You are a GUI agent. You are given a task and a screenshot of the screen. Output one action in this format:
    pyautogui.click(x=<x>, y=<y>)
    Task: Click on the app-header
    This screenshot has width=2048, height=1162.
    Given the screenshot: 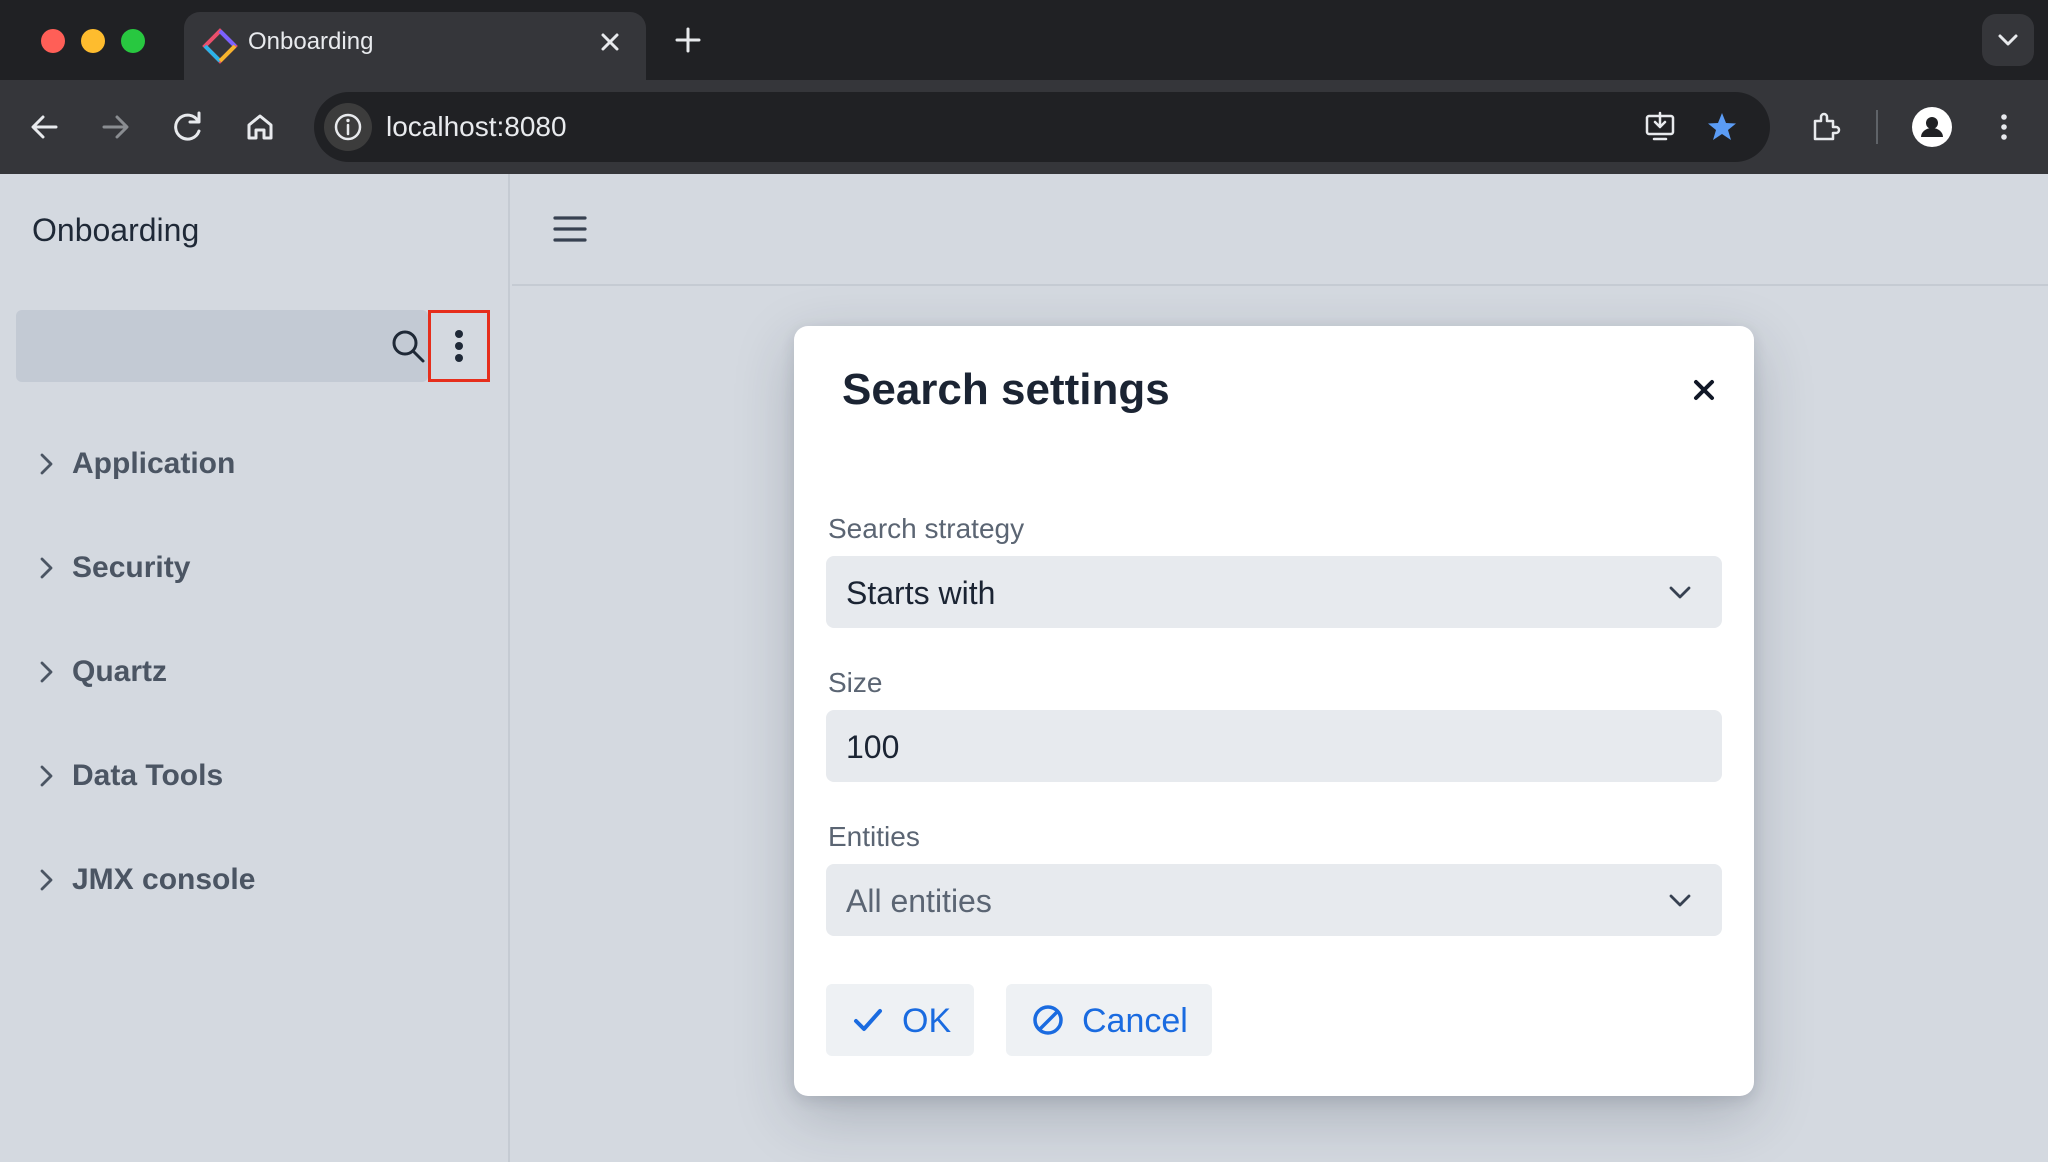 What is the action you would take?
    pyautogui.click(x=1280, y=230)
    